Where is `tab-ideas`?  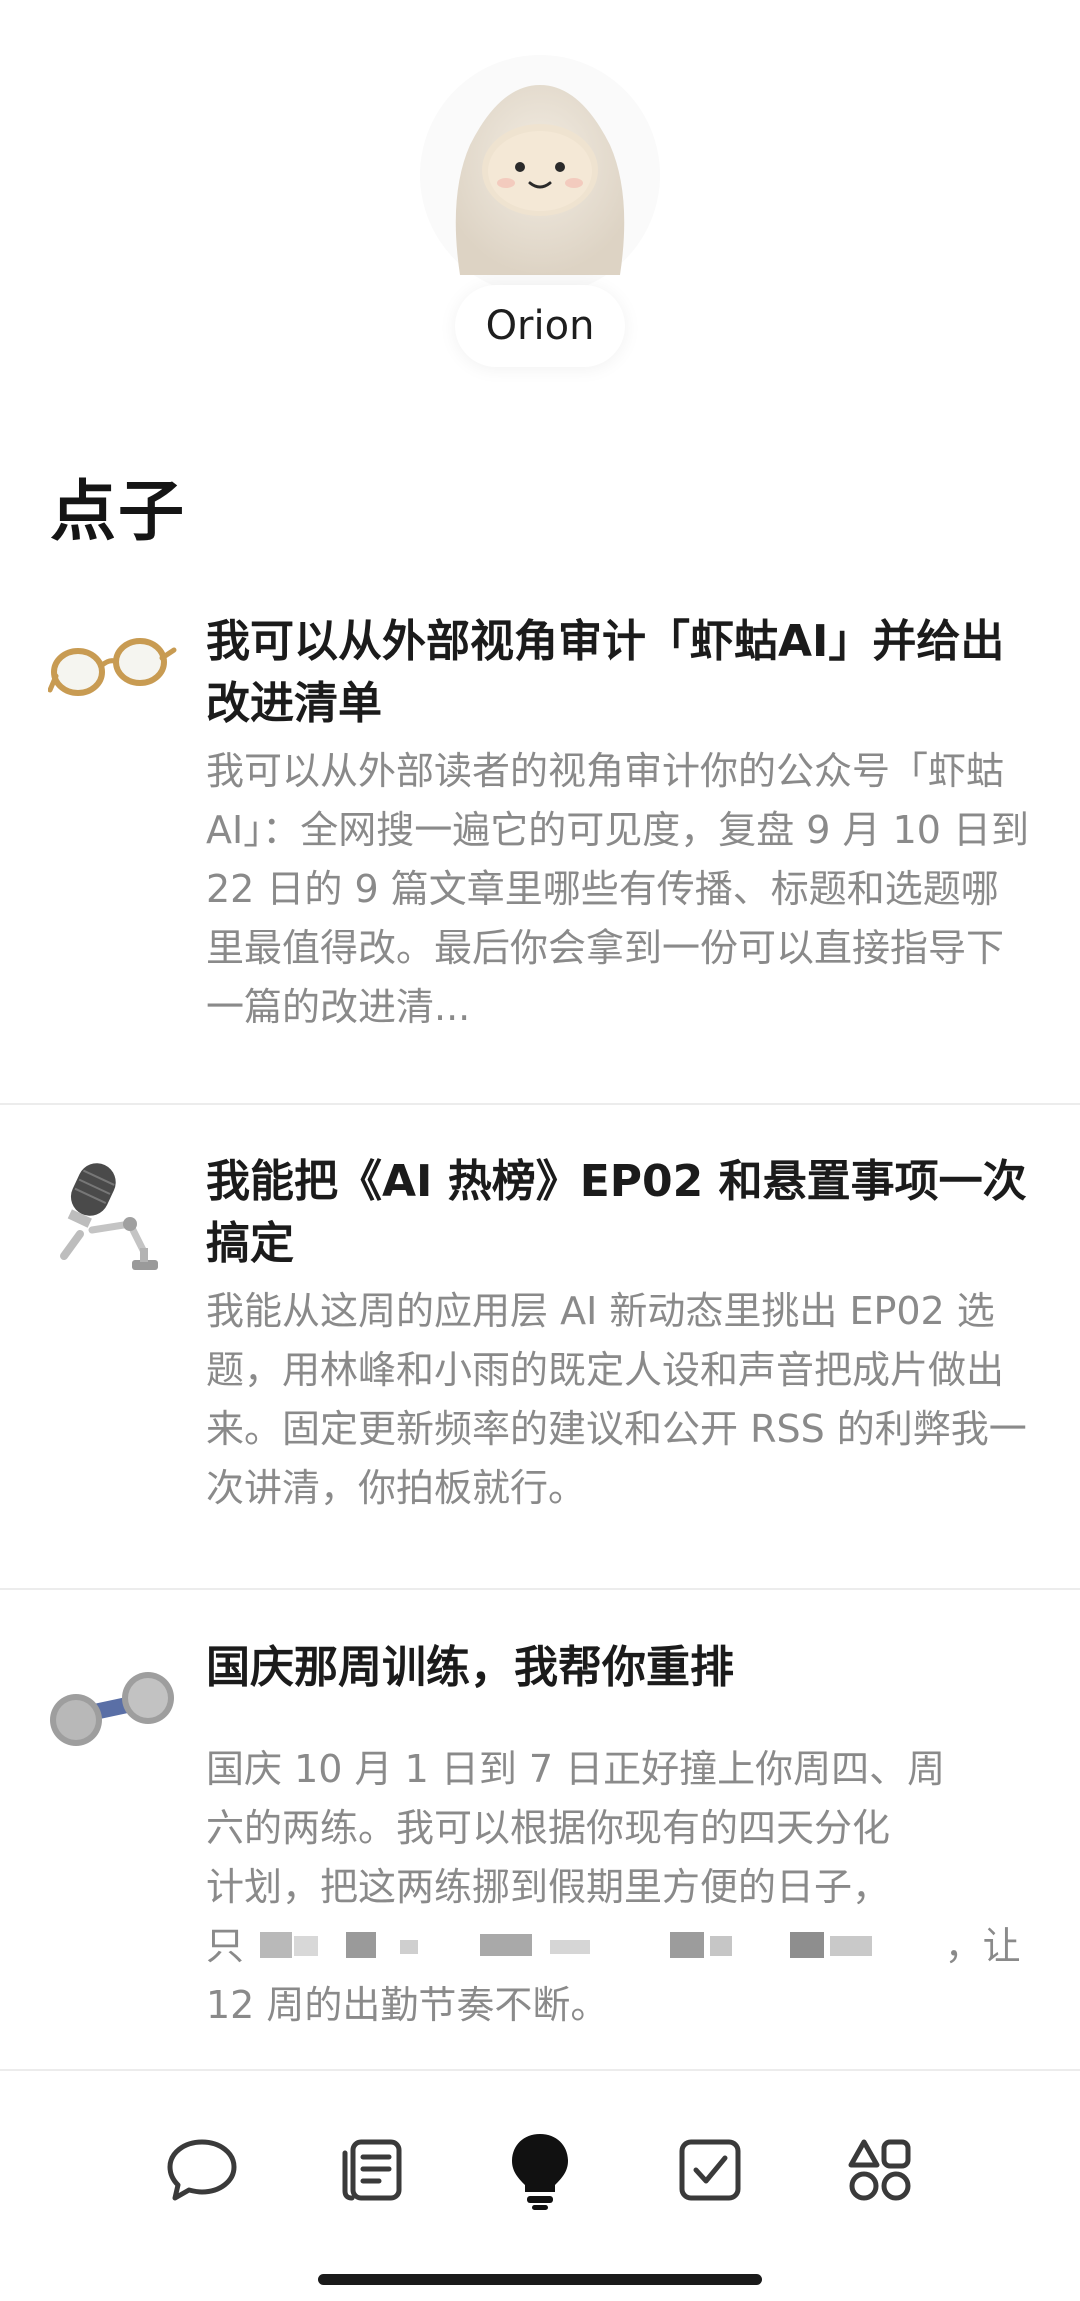 tab-ideas is located at coordinates (540, 2170).